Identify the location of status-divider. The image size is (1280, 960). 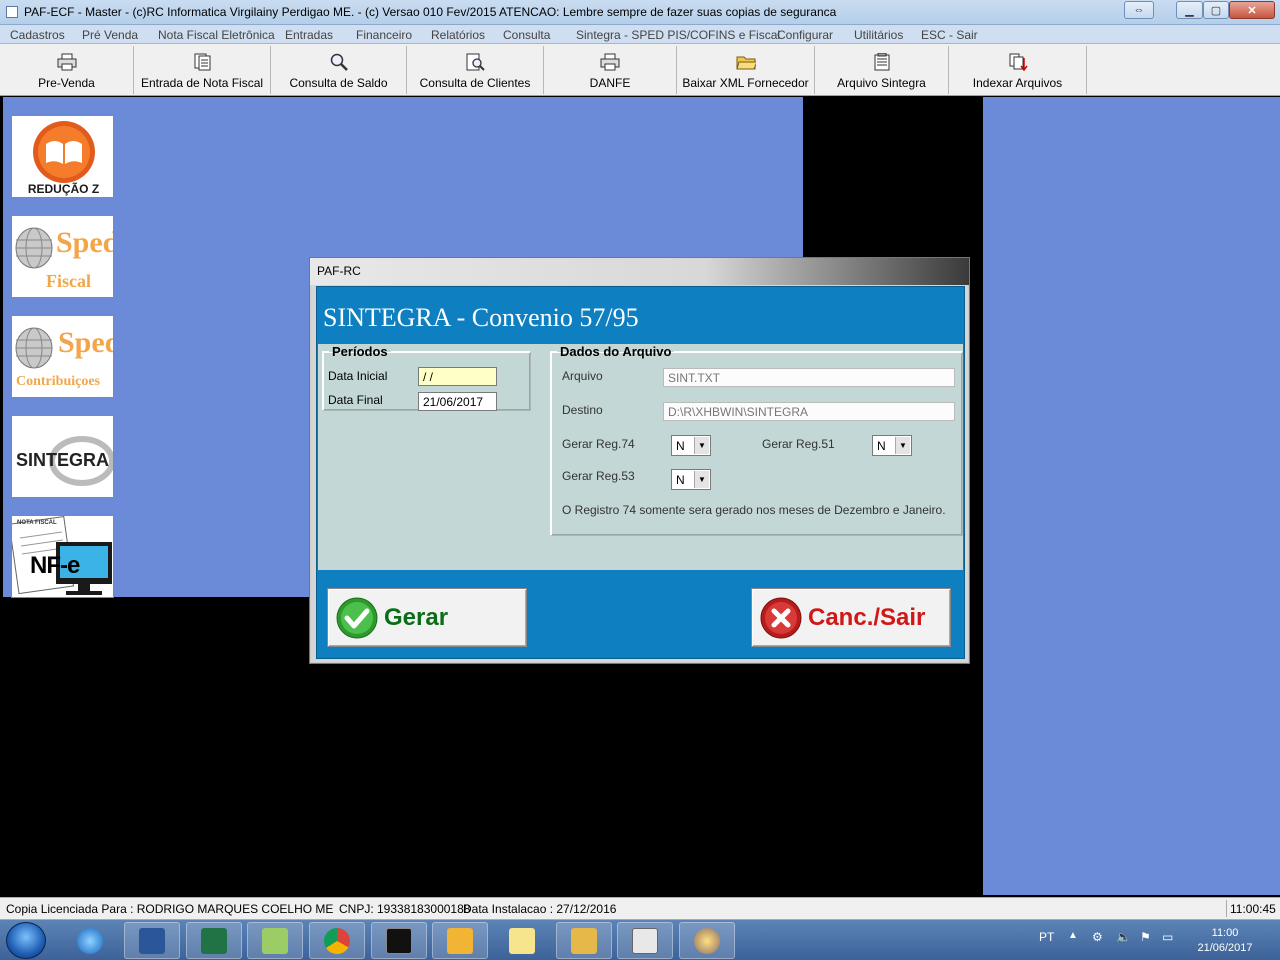
(1226, 908).